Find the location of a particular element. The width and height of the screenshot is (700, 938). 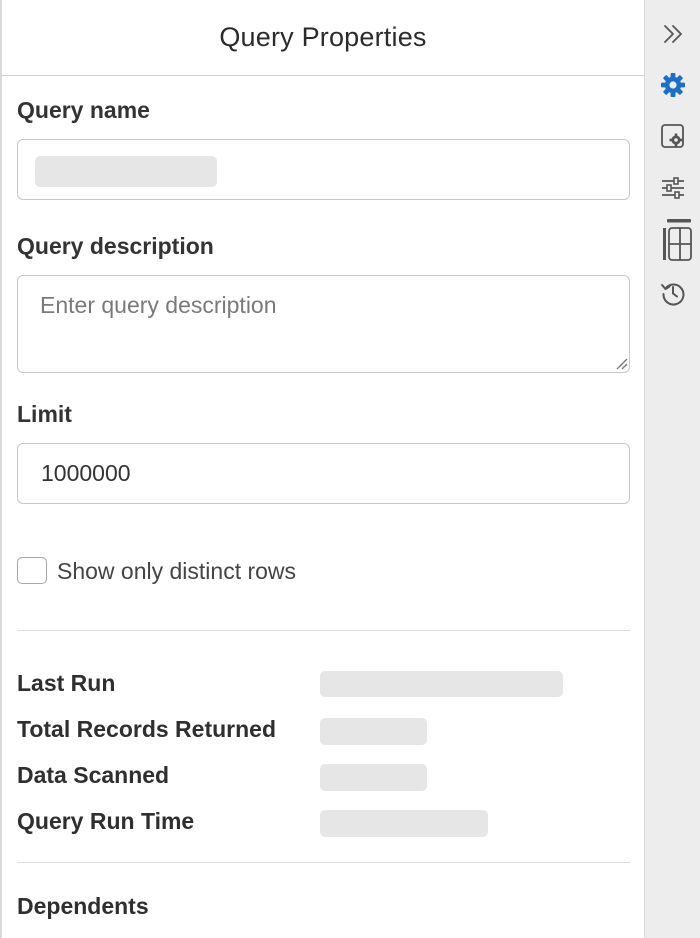

query-name-label: Query name is located at coordinates (83, 110).